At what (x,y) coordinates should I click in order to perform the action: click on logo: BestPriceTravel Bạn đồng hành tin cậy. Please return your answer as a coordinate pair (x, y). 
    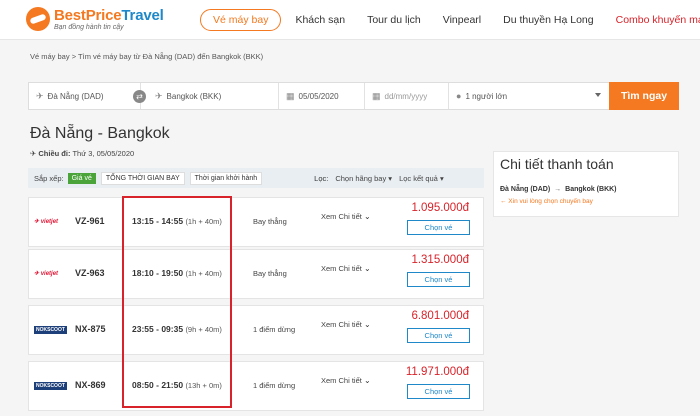
    Looking at the image, I should click on (95, 19).